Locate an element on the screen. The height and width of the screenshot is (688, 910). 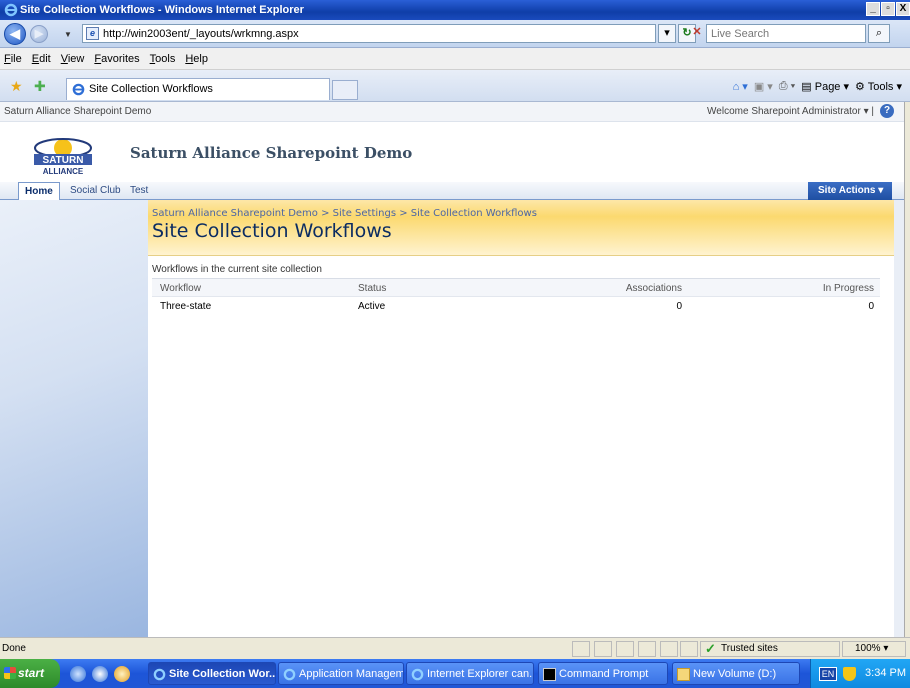
browser-tab: Site Collection Workflows is located at coordinates (198, 89).